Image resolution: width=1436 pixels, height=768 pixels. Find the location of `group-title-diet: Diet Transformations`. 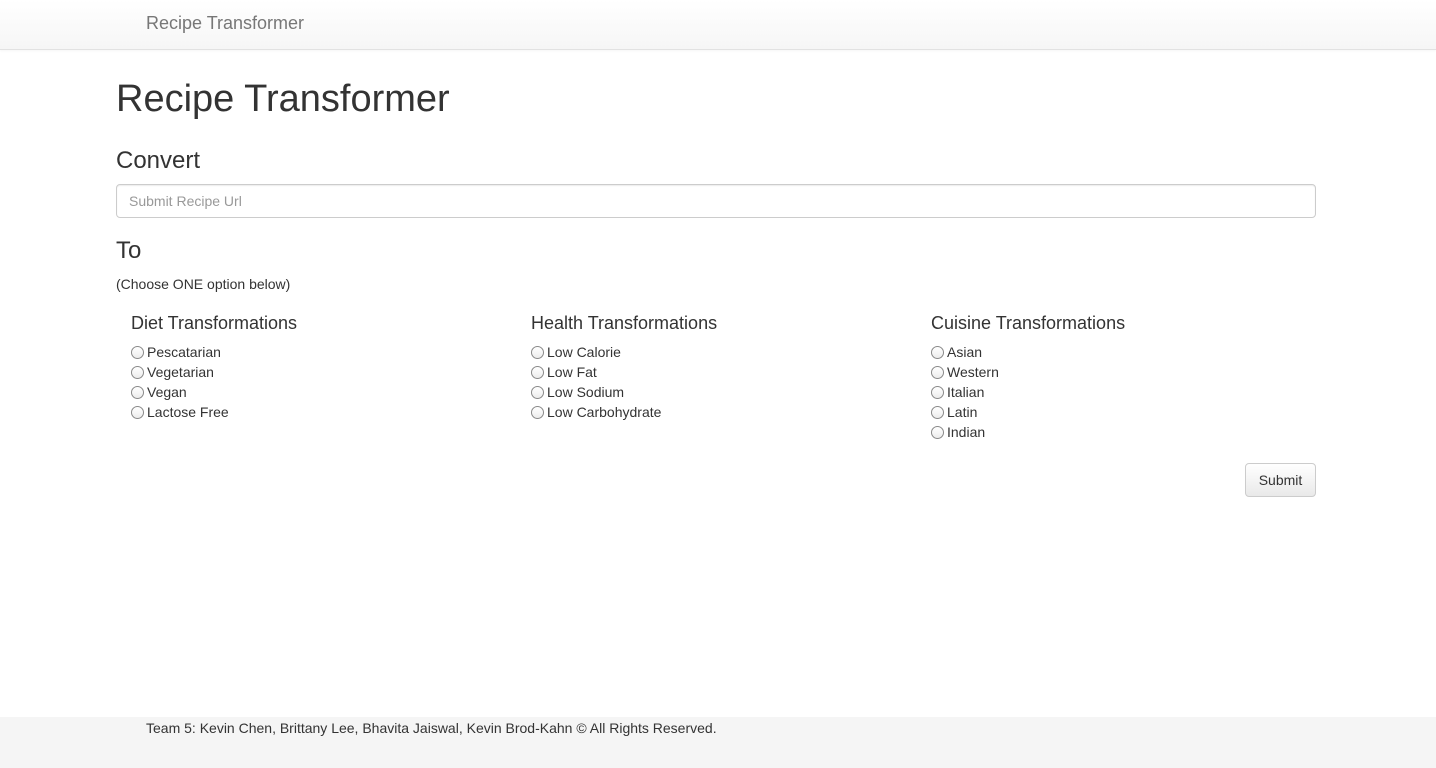

group-title-diet: Diet Transformations is located at coordinates (214, 323).